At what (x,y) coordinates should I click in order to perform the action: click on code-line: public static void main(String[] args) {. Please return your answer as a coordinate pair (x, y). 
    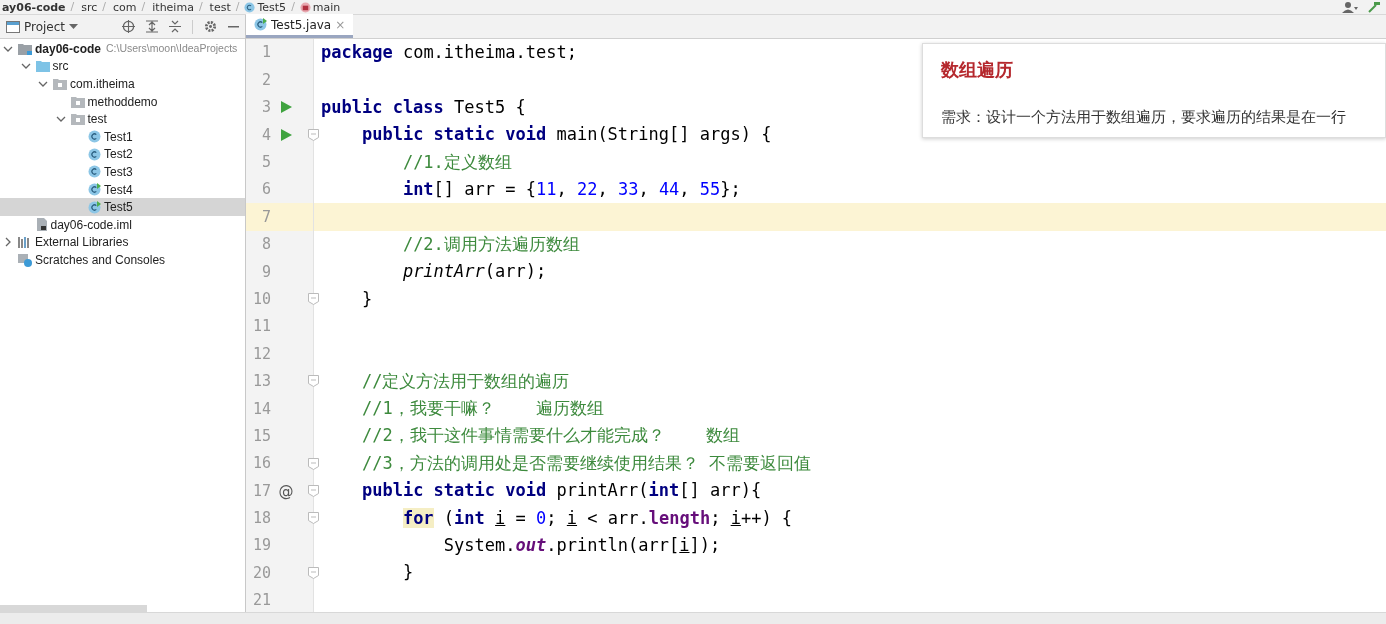
    Looking at the image, I should click on (566, 135).